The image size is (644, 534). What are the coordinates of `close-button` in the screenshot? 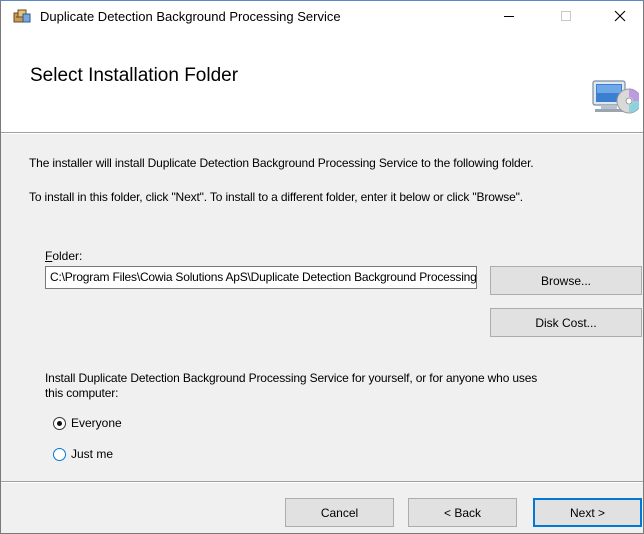 It's located at (620, 16).